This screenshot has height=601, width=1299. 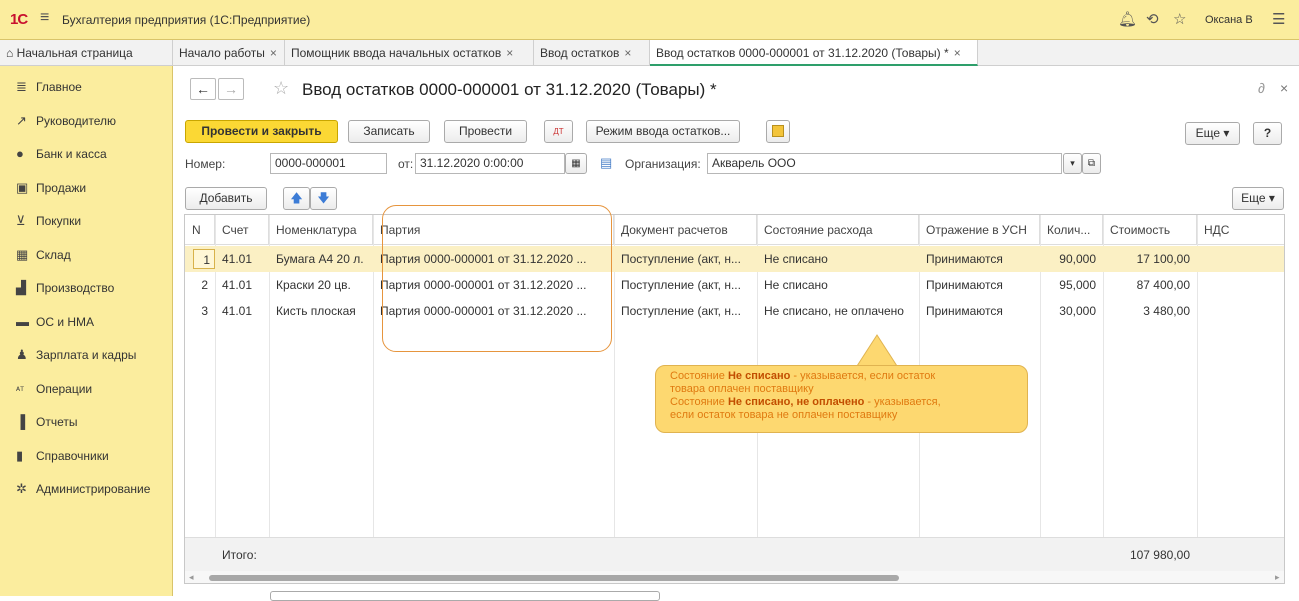 I want to click on sidebar-item-catalogs: ▮ Справочники, so click(x=86, y=461).